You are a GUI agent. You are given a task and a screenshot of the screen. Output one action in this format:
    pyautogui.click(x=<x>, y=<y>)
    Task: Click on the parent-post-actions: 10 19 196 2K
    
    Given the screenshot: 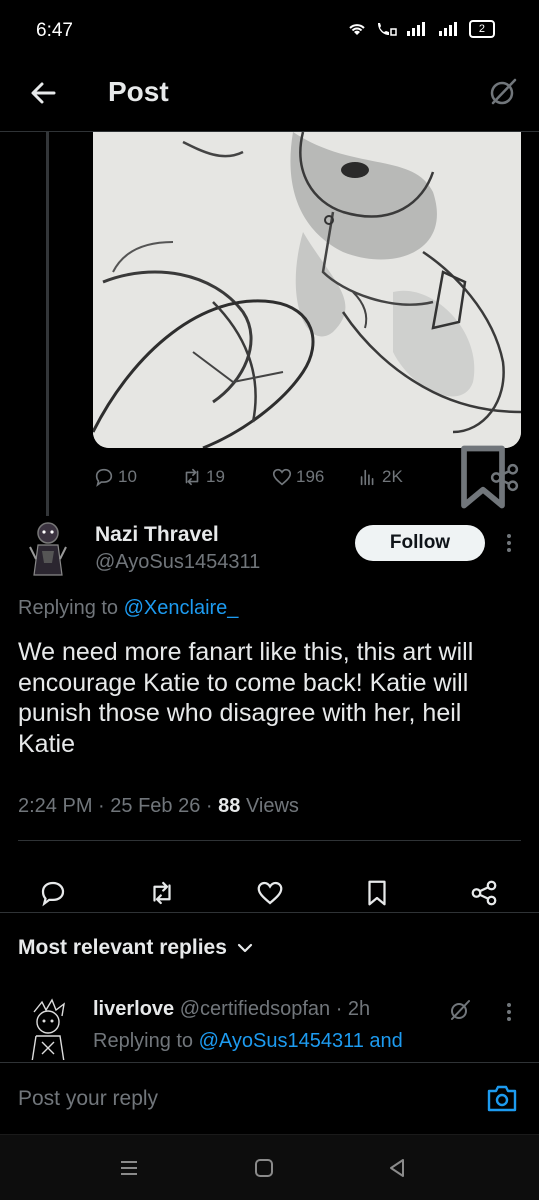 What is the action you would take?
    pyautogui.click(x=307, y=477)
    